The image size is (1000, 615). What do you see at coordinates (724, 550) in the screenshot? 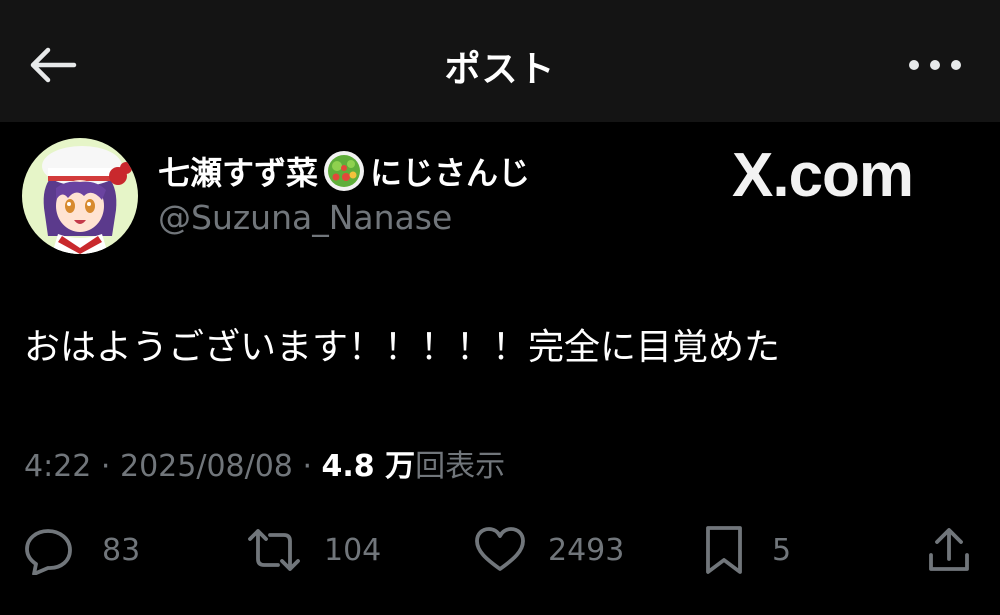
I see `bookmark-icon` at bounding box center [724, 550].